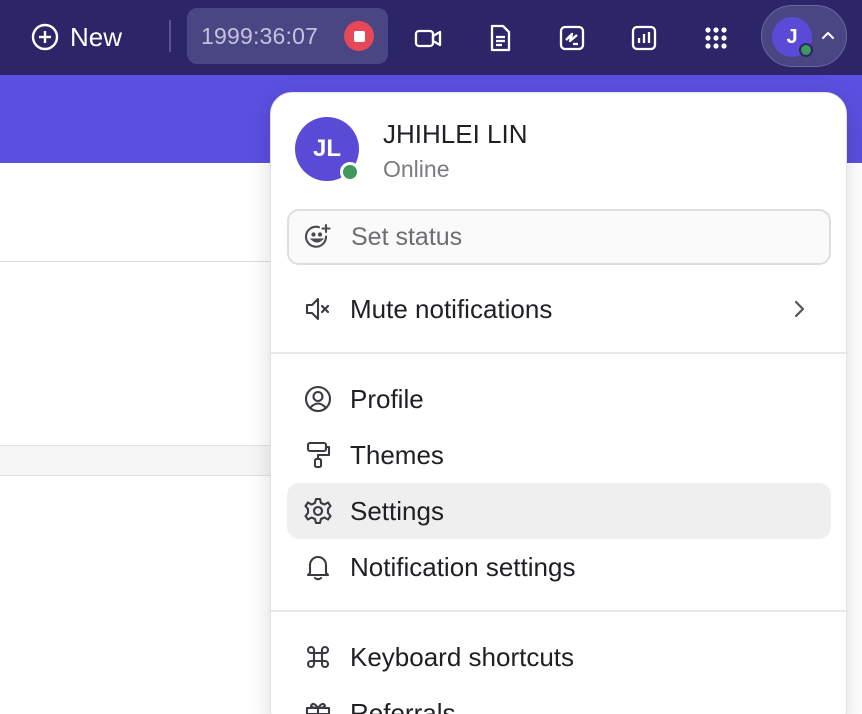 The width and height of the screenshot is (862, 714). I want to click on profile-icon, so click(318, 399).